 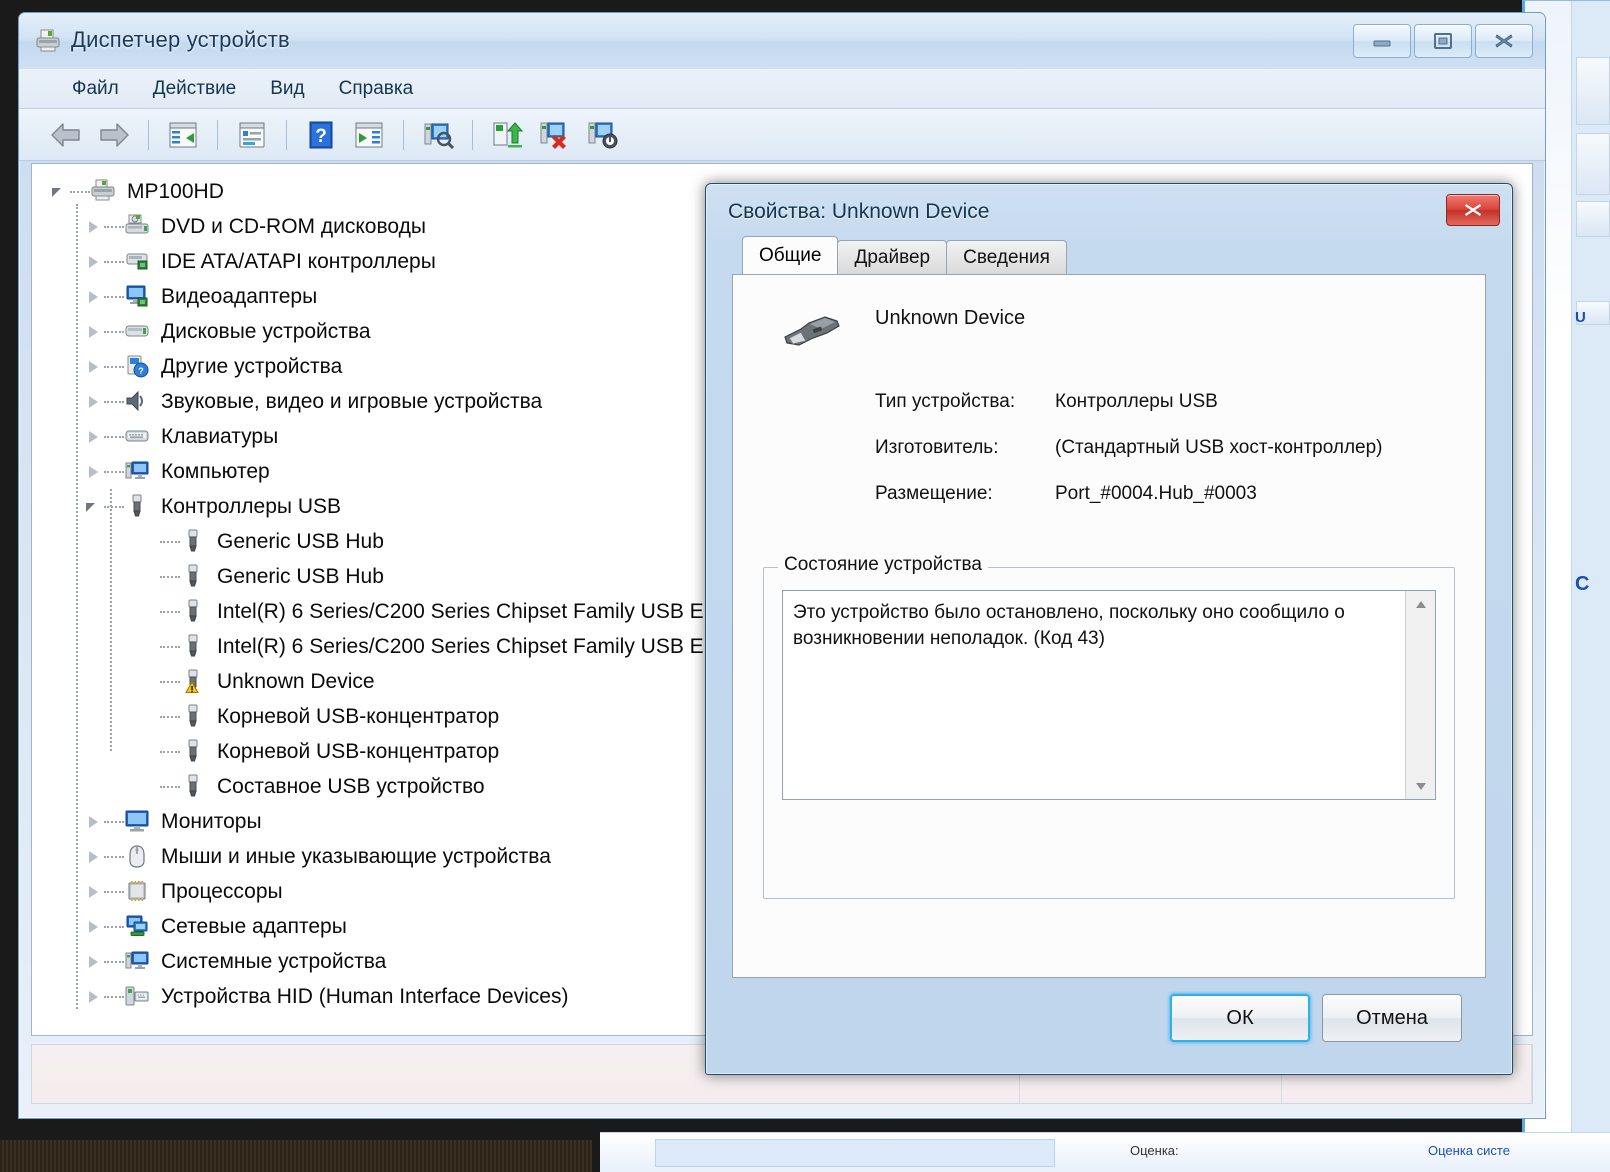 I want to click on tree-node-label: Составное USB устройство, so click(x=351, y=786).